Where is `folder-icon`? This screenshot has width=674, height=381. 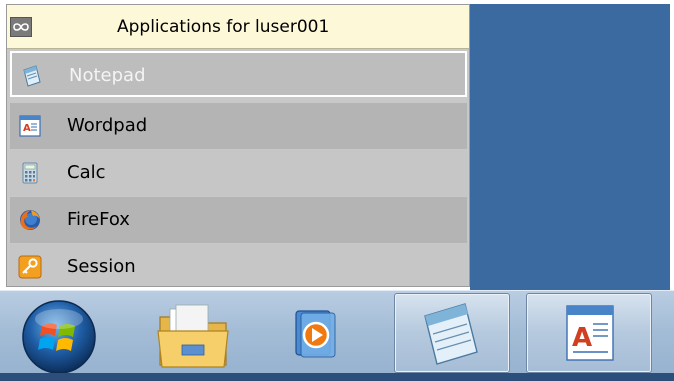 folder-icon is located at coordinates (193, 336).